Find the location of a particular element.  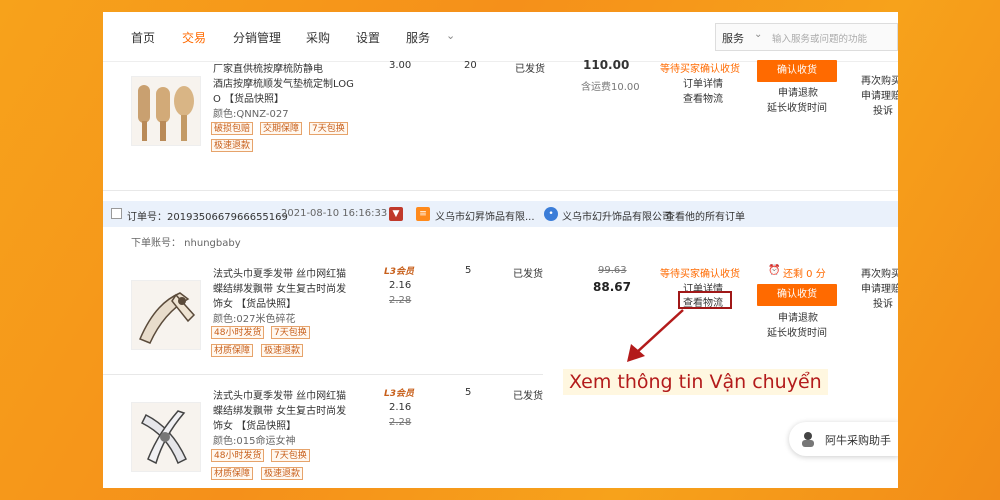

nav-home: 首页 is located at coordinates (143, 37).